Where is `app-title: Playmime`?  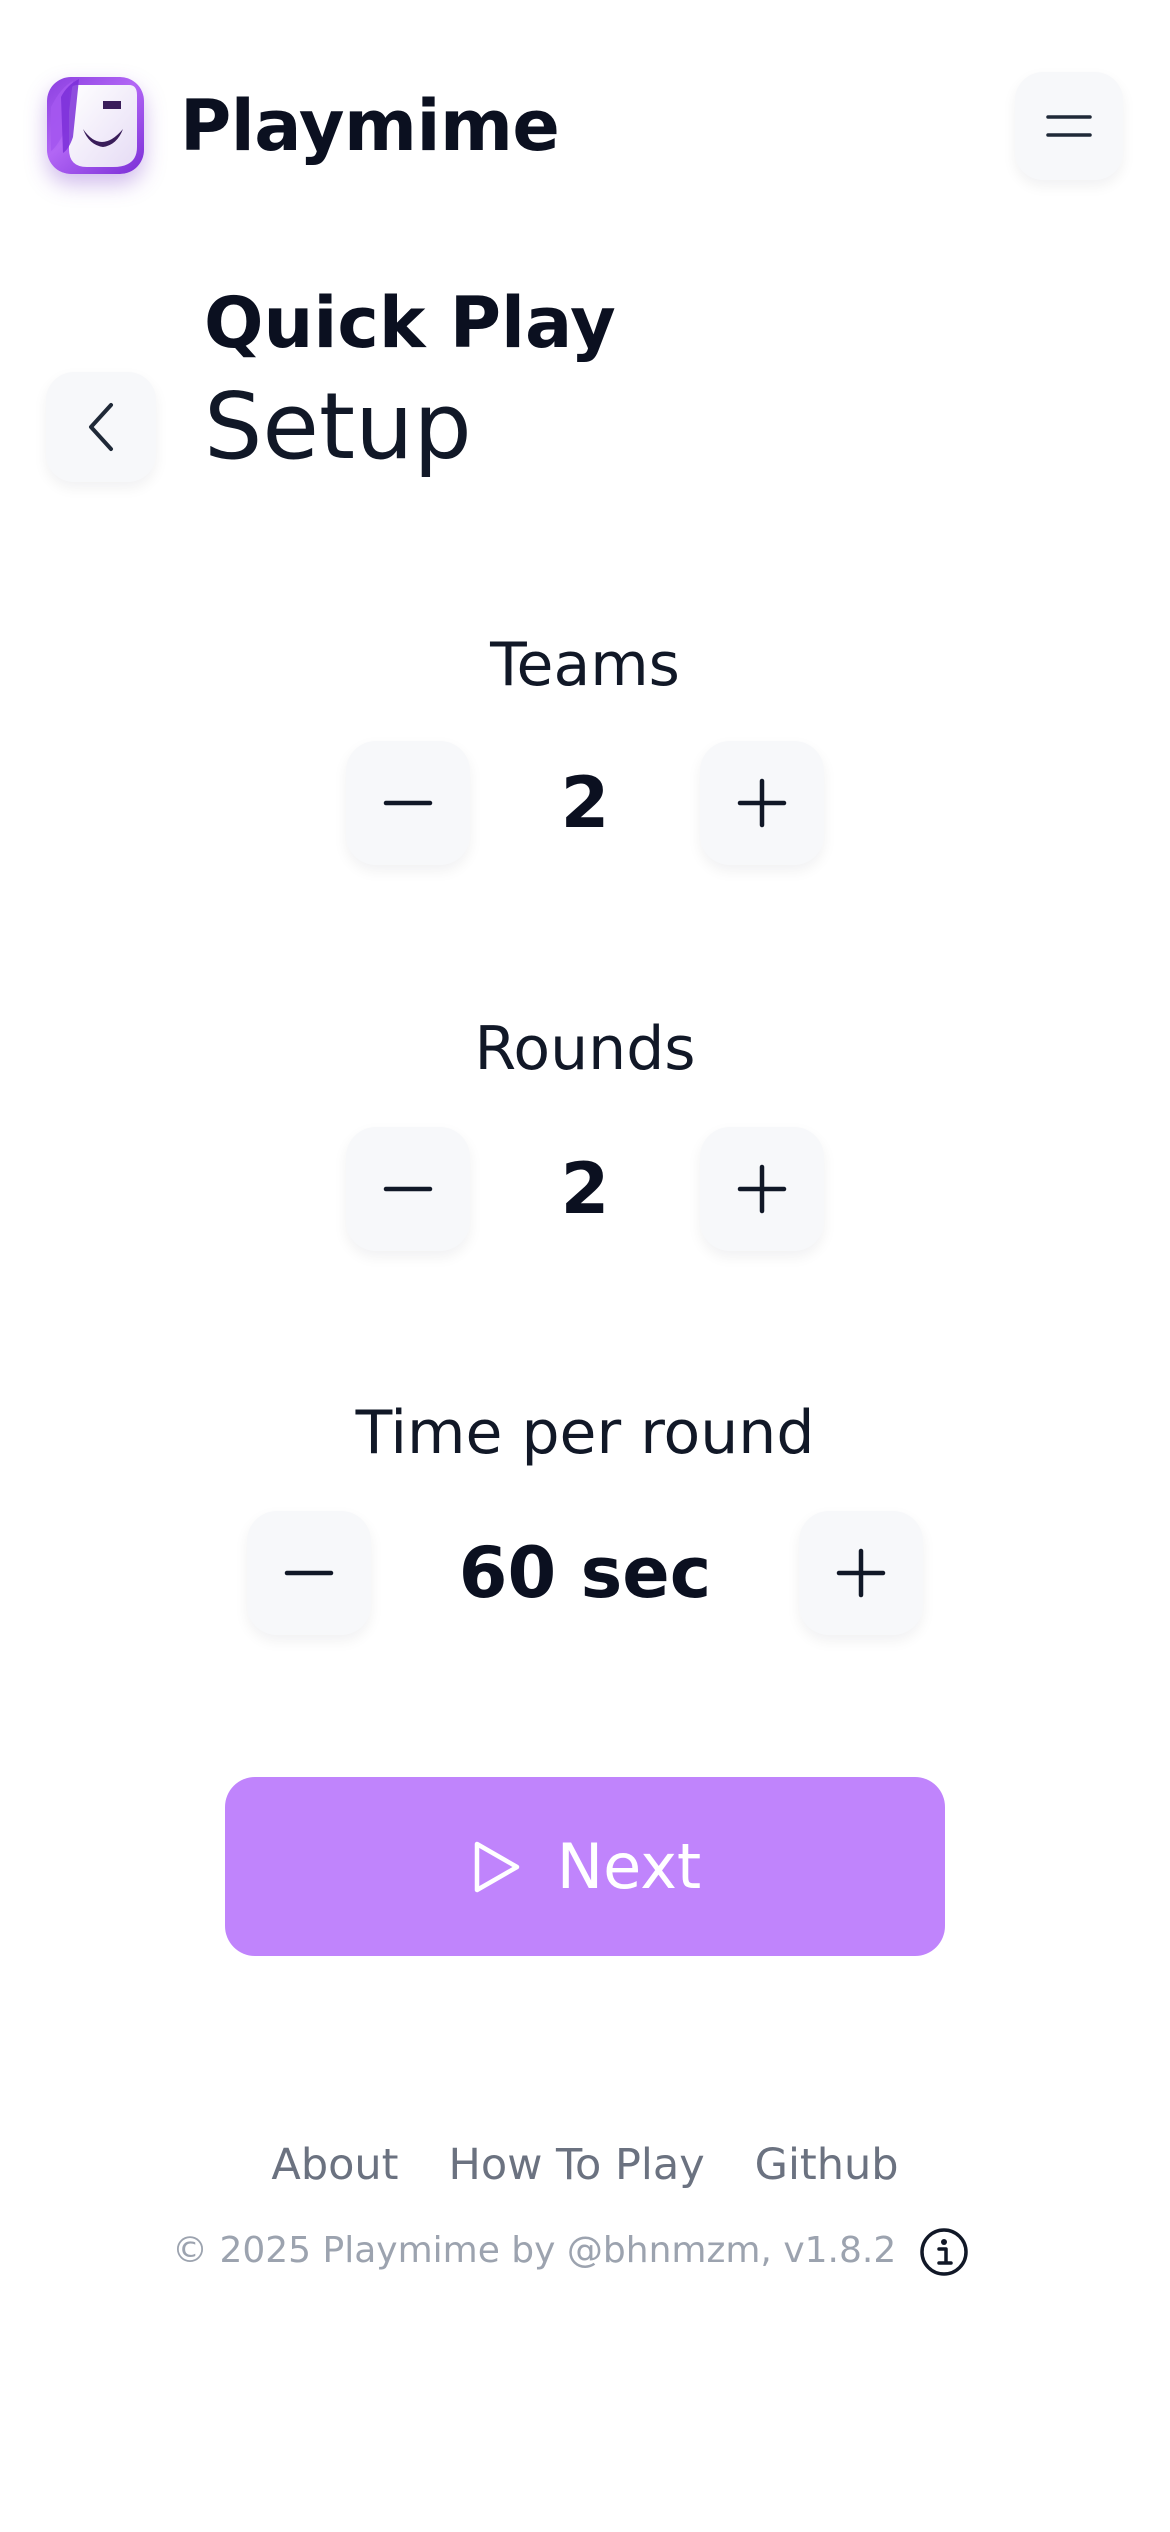
app-title: Playmime is located at coordinates (370, 126).